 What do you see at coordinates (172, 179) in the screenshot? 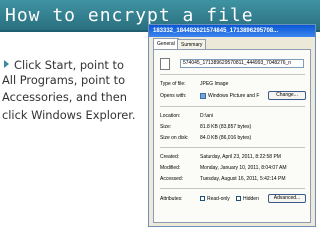
I see `accessed-label: Accessed:` at bounding box center [172, 179].